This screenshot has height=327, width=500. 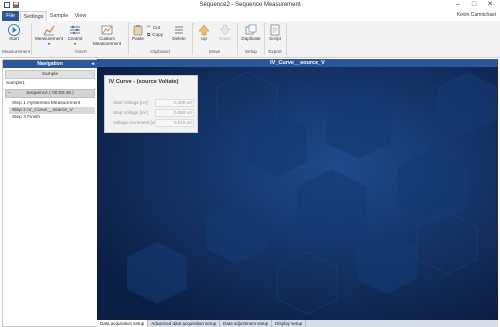 I want to click on start-voltage-field: -0.100 uV, so click(x=174, y=103).